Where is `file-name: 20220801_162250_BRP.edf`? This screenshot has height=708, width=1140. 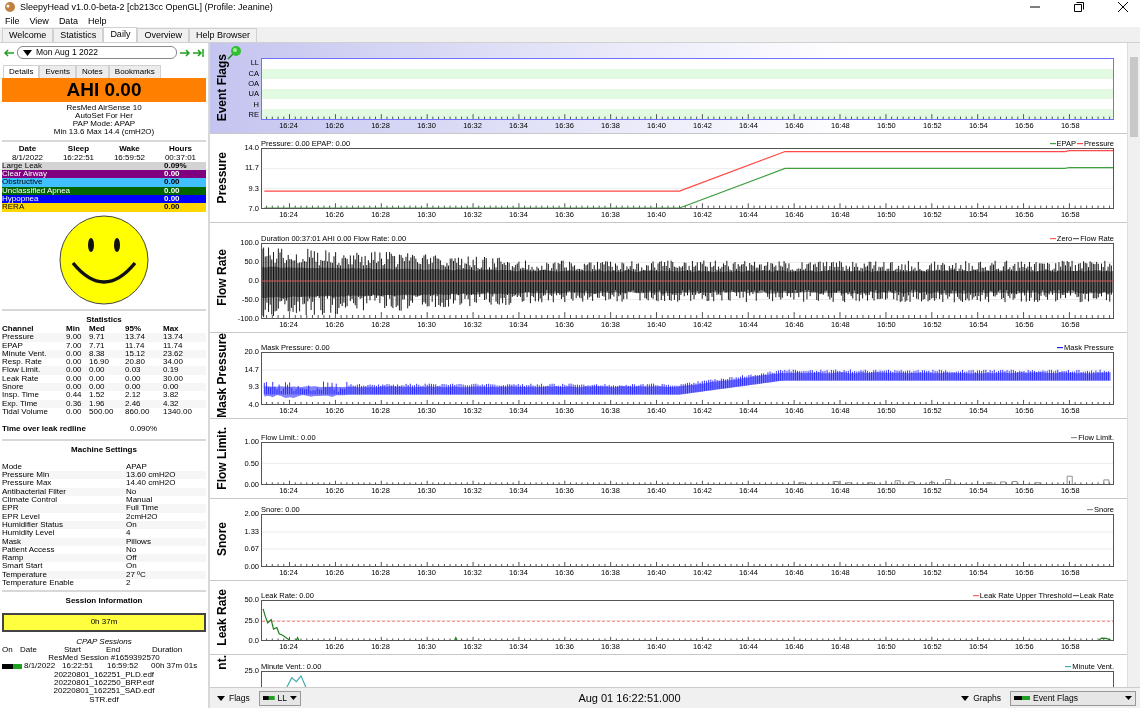
file-name: 20220801_162250_BRP.edf is located at coordinates (103, 683).